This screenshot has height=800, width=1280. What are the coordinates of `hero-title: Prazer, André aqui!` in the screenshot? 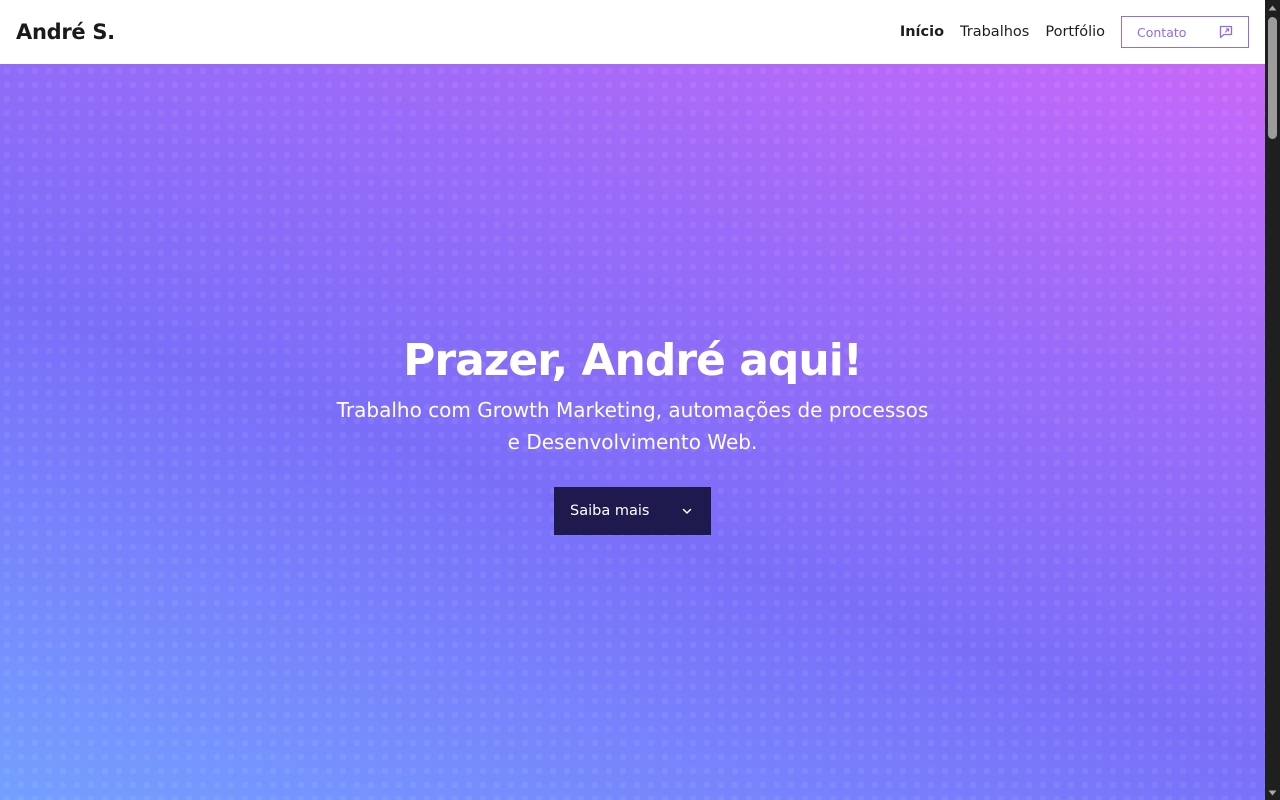 It's located at (633, 360).